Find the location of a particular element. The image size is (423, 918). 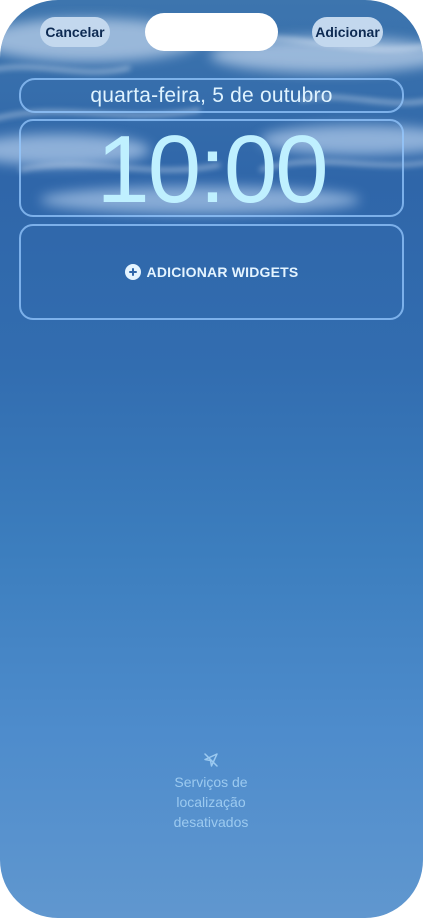

date-widget: quarta-feira, 5 de outubro is located at coordinates (211, 95).